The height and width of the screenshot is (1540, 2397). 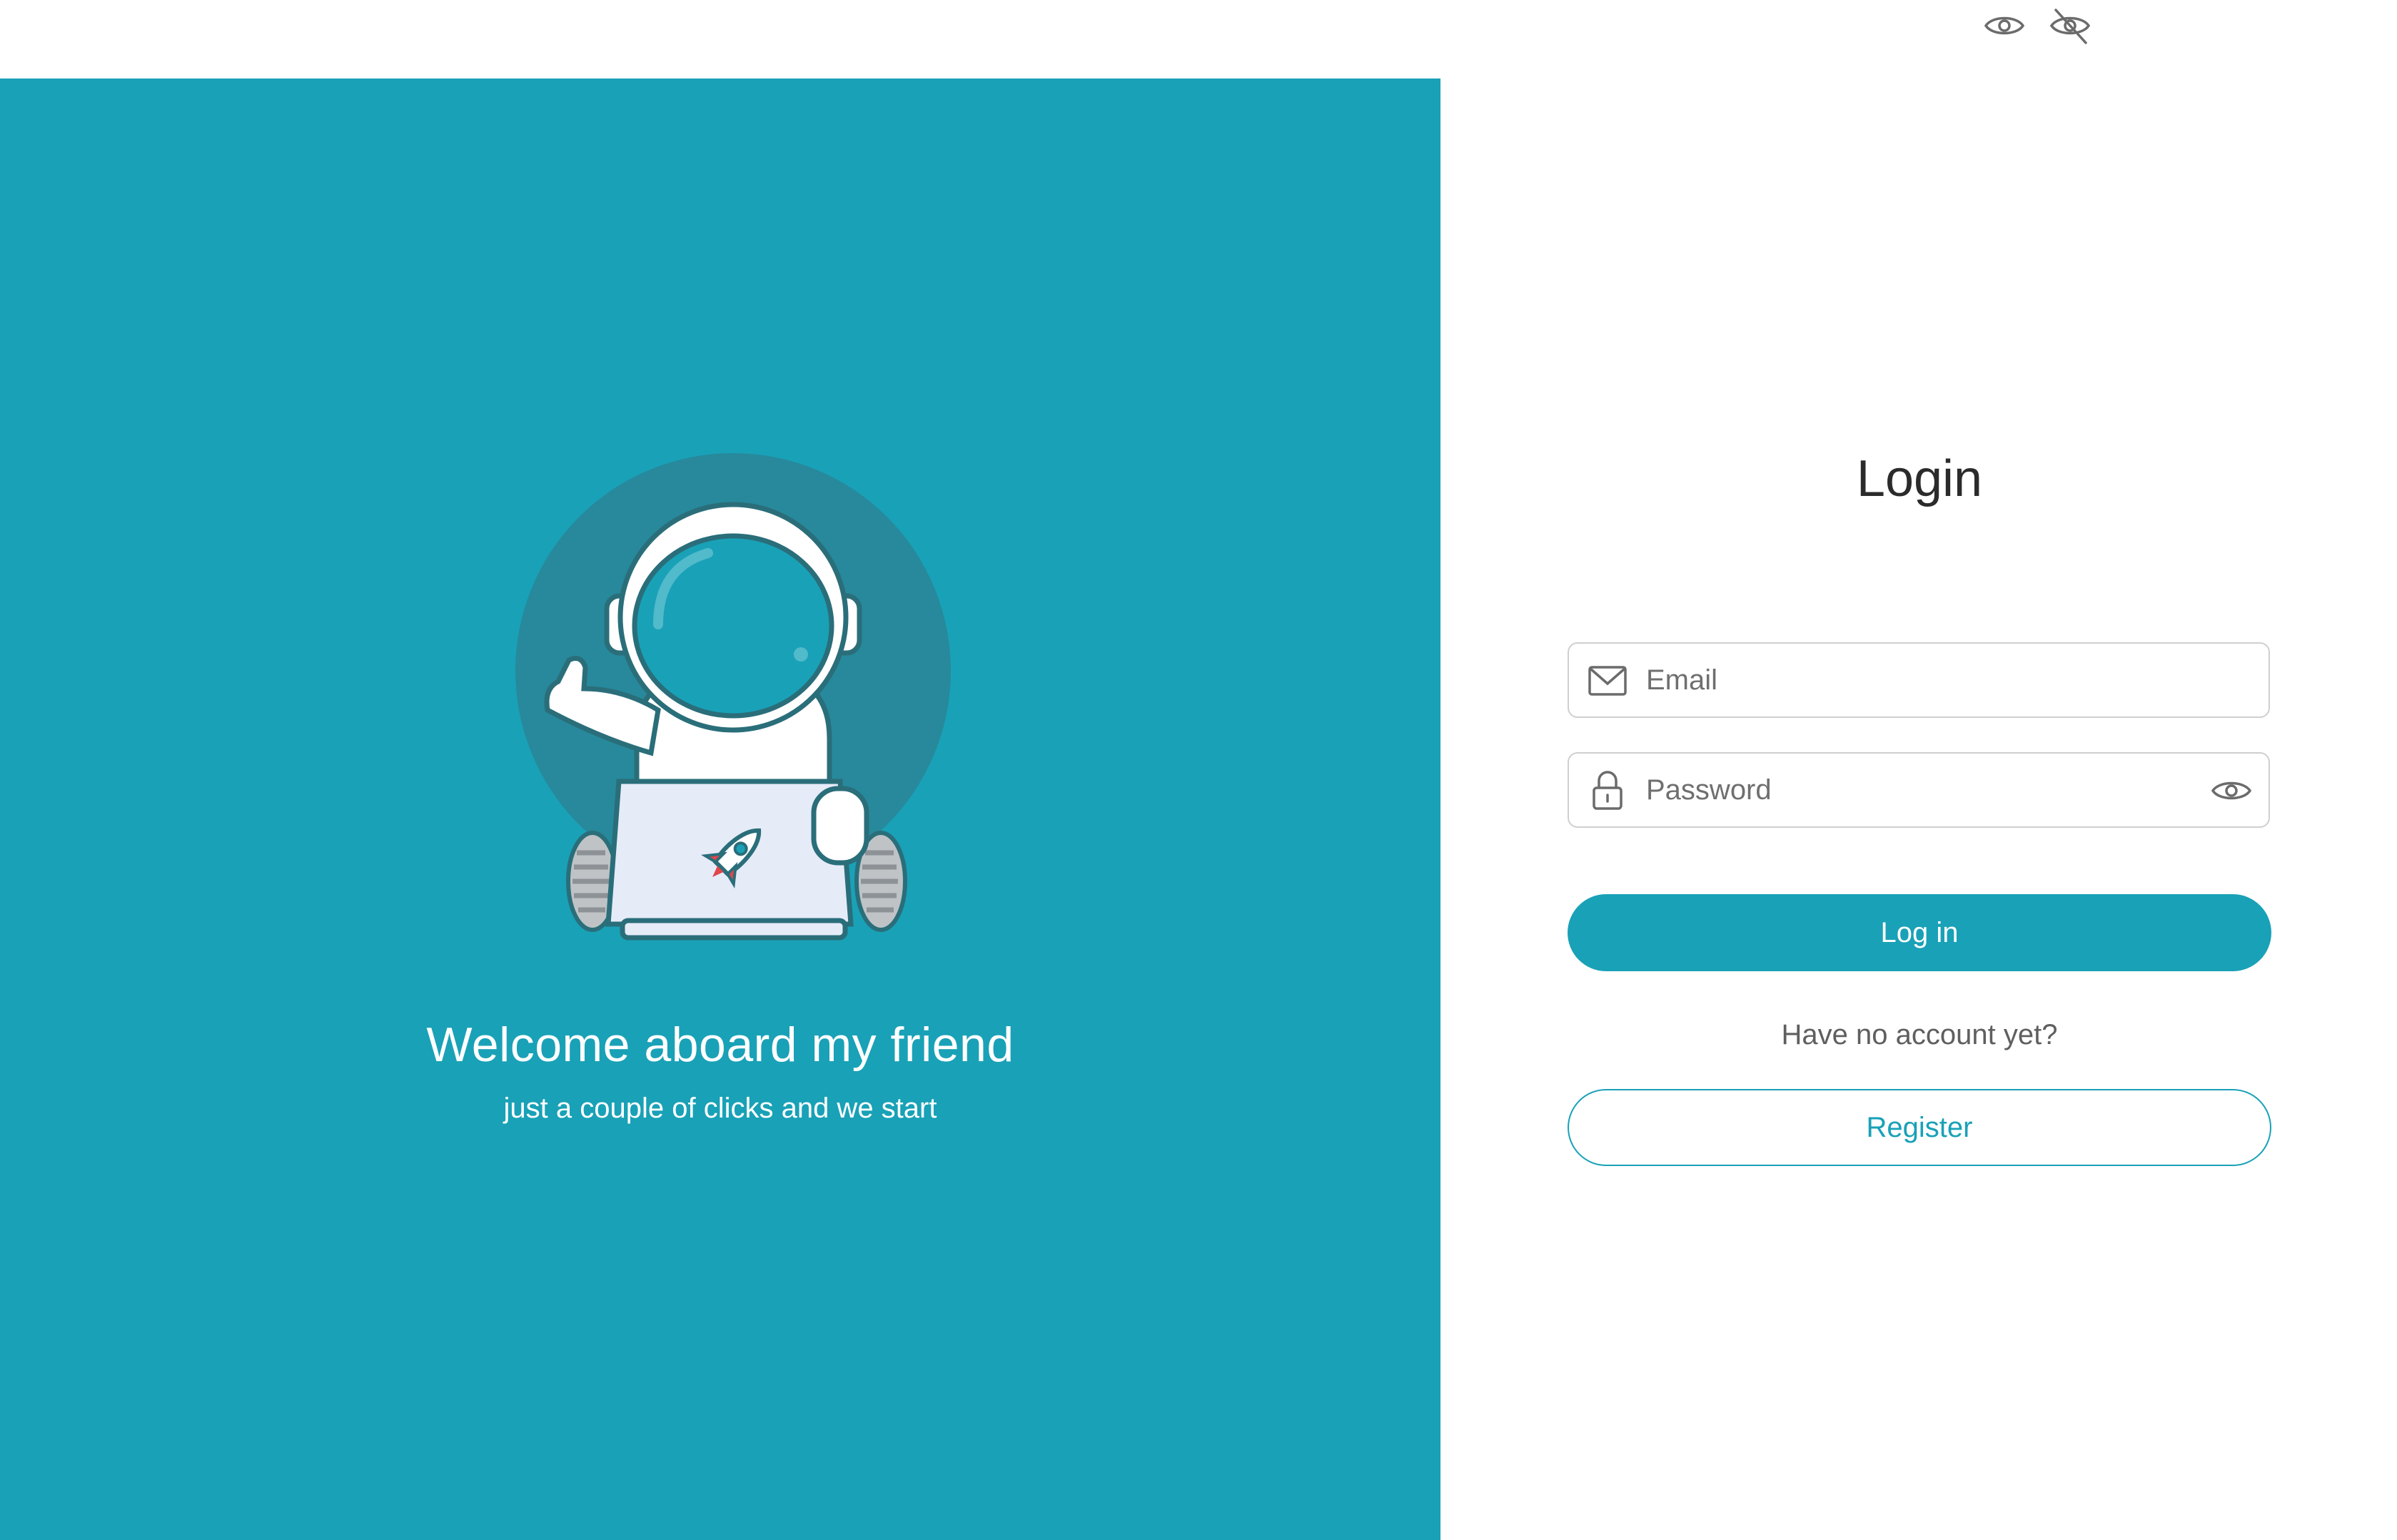 I want to click on login-button: Log in, so click(x=1919, y=932).